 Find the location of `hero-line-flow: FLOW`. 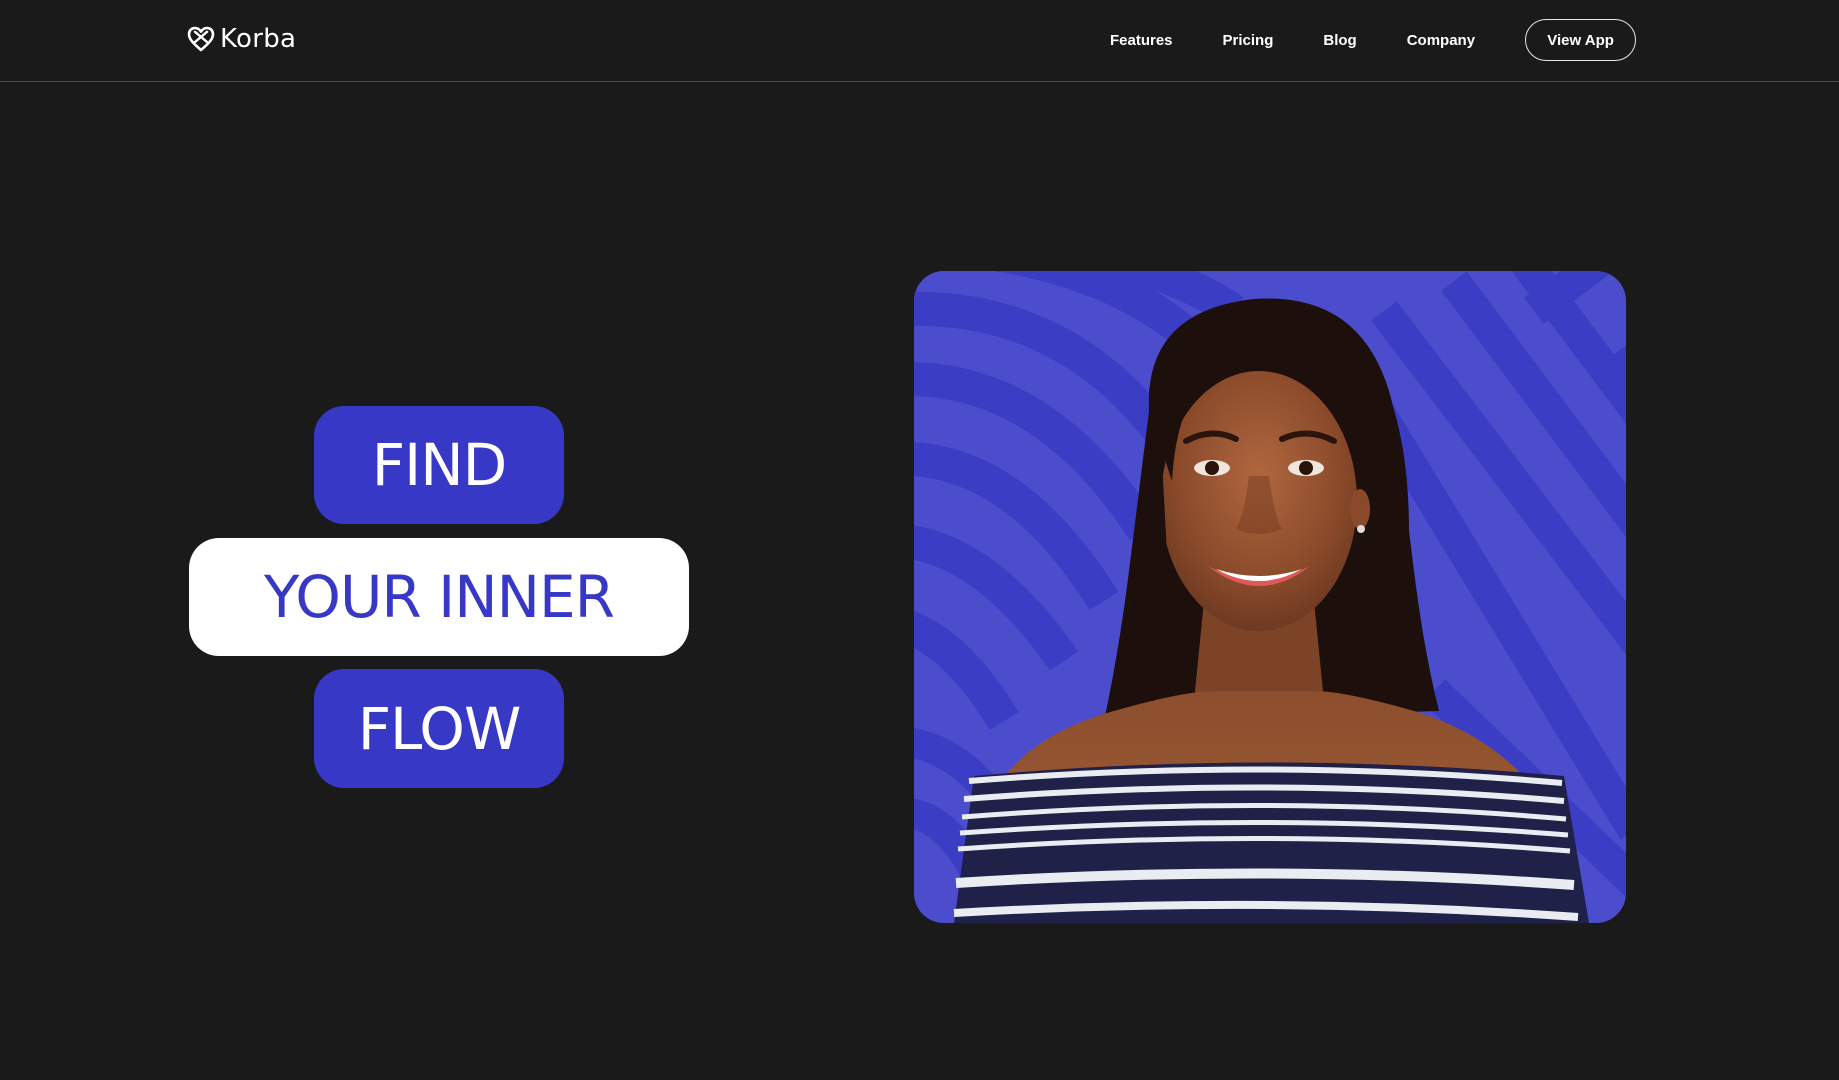

hero-line-flow: FLOW is located at coordinates (439, 728).